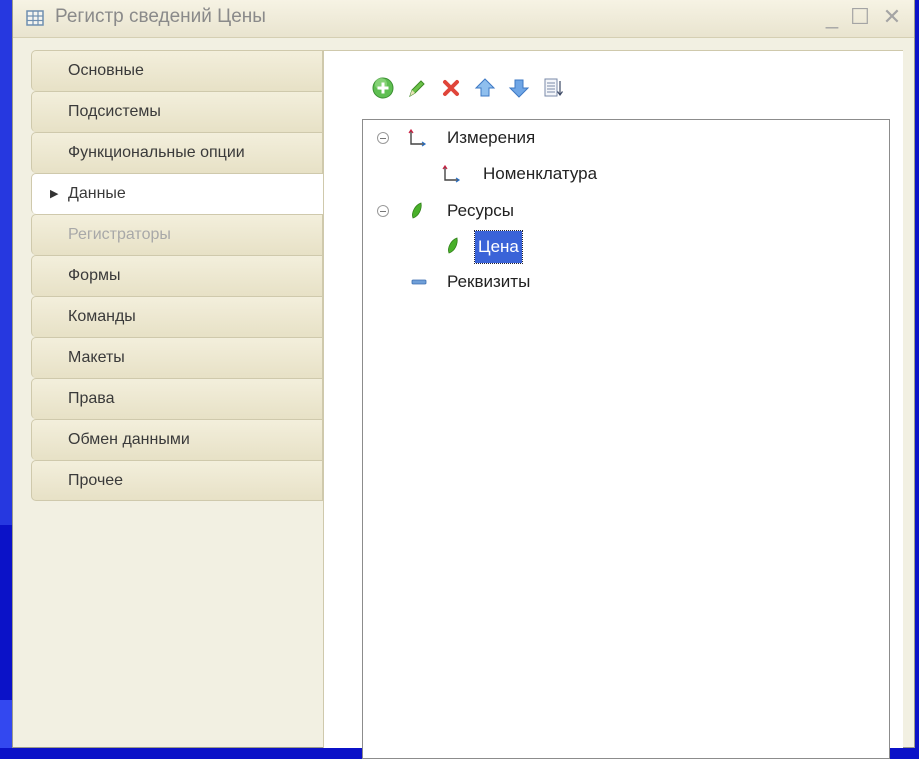 This screenshot has height=759, width=919. What do you see at coordinates (91, 398) in the screenshot?
I see `tab-label: Права` at bounding box center [91, 398].